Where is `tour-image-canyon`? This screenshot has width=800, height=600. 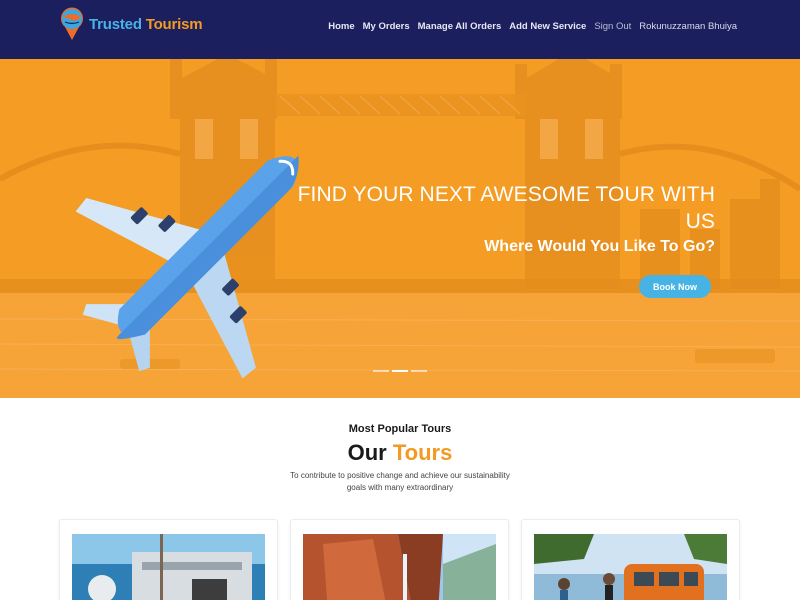 tour-image-canyon is located at coordinates (399, 567).